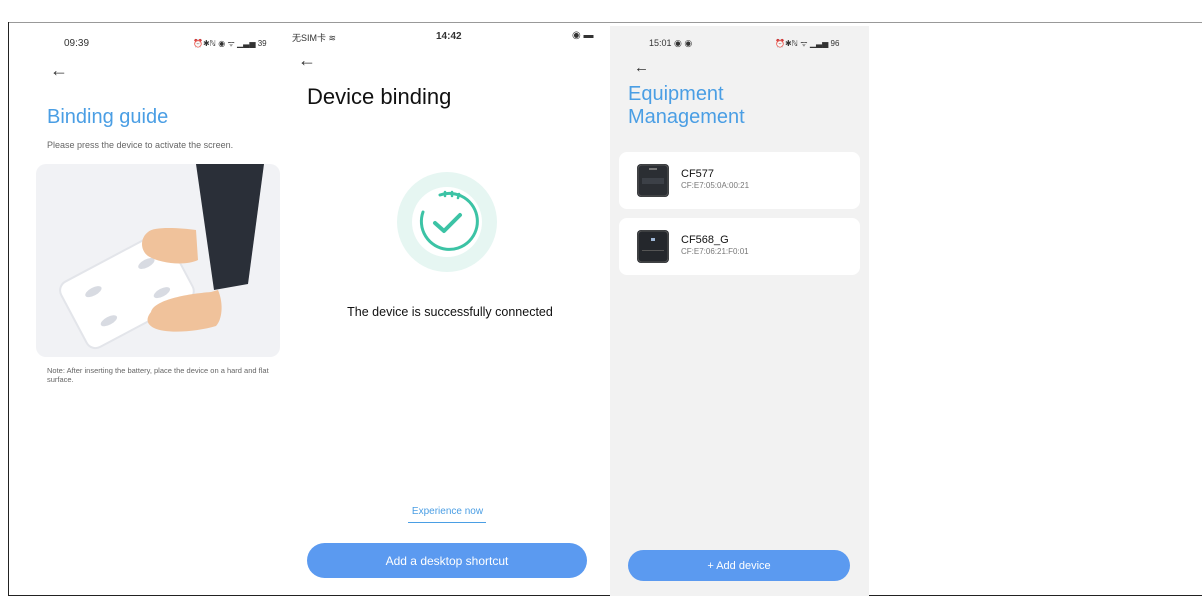  What do you see at coordinates (161, 257) in the screenshot?
I see `foot-on-scale-image` at bounding box center [161, 257].